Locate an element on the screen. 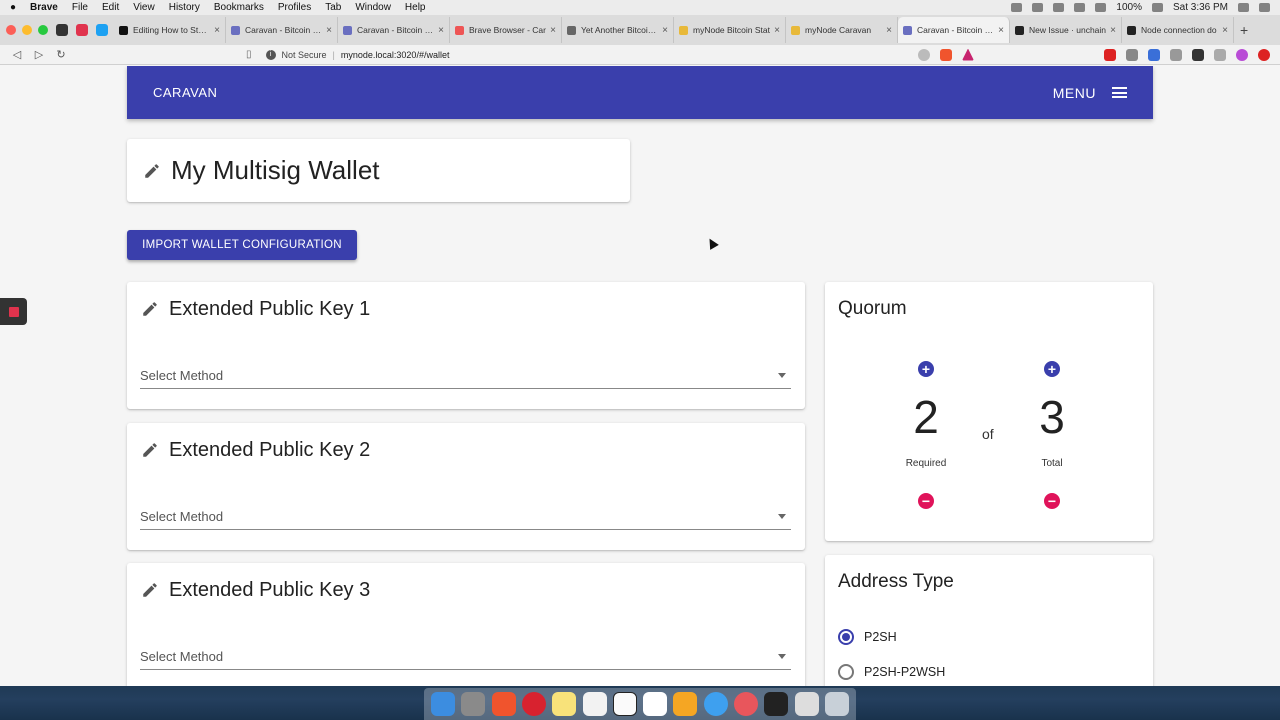 This screenshot has width=1280, height=720. notification-icon is located at coordinates (1264, 54).